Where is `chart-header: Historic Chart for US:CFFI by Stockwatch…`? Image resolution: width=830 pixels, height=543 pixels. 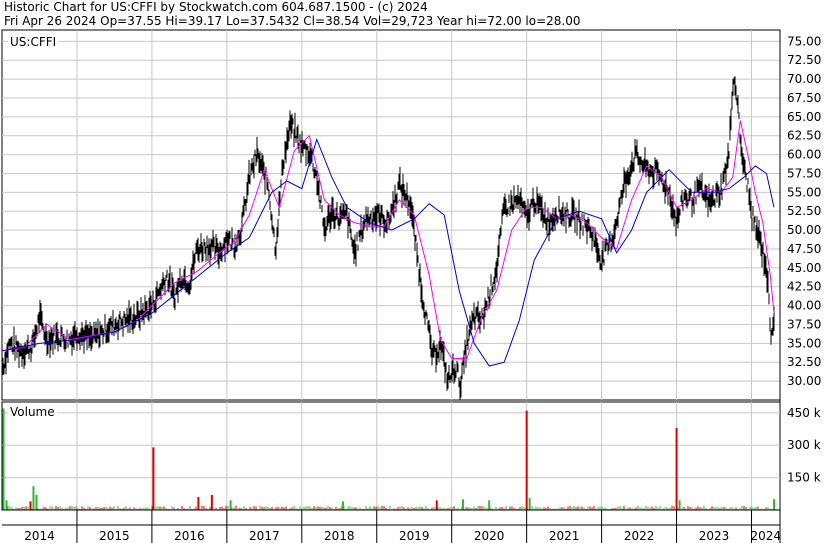 chart-header: Historic Chart for US:CFFI by Stockwatch… is located at coordinates (414, 14).